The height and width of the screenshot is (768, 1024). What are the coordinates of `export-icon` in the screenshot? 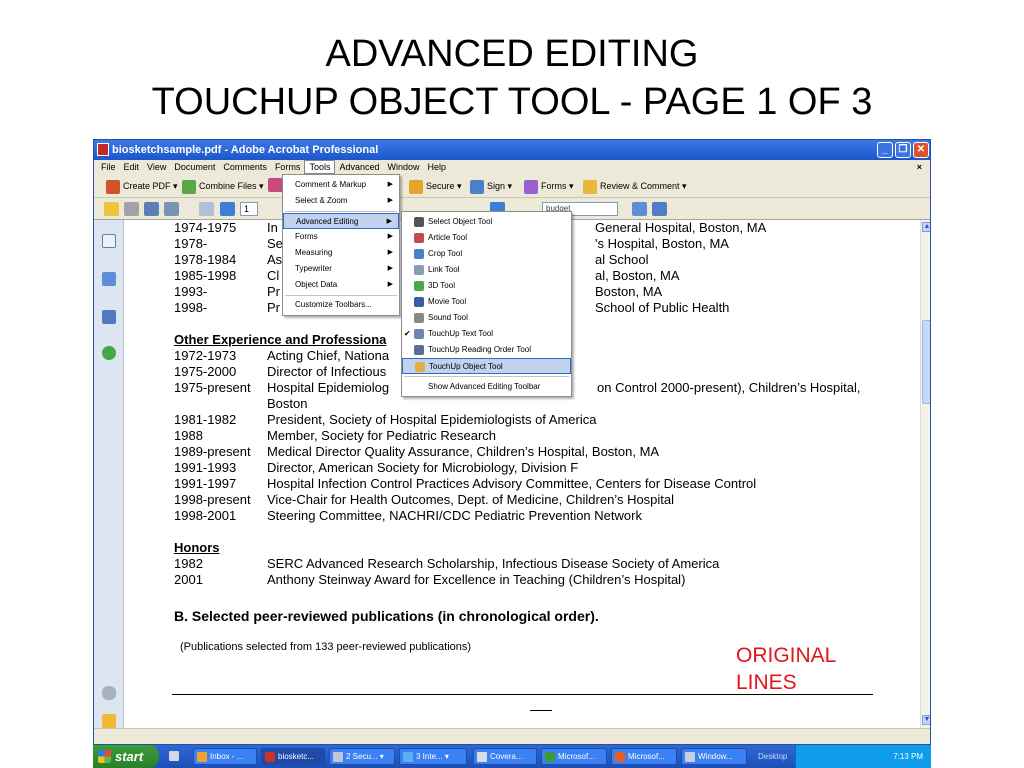 It's located at (275, 185).